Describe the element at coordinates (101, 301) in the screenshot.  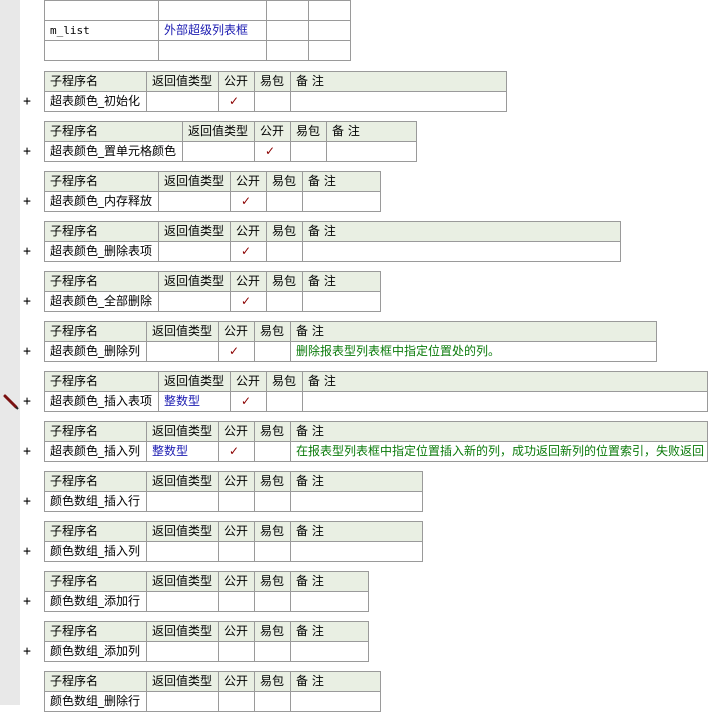
I see `sub-name-cell: 超表颜色_全部删除` at that location.